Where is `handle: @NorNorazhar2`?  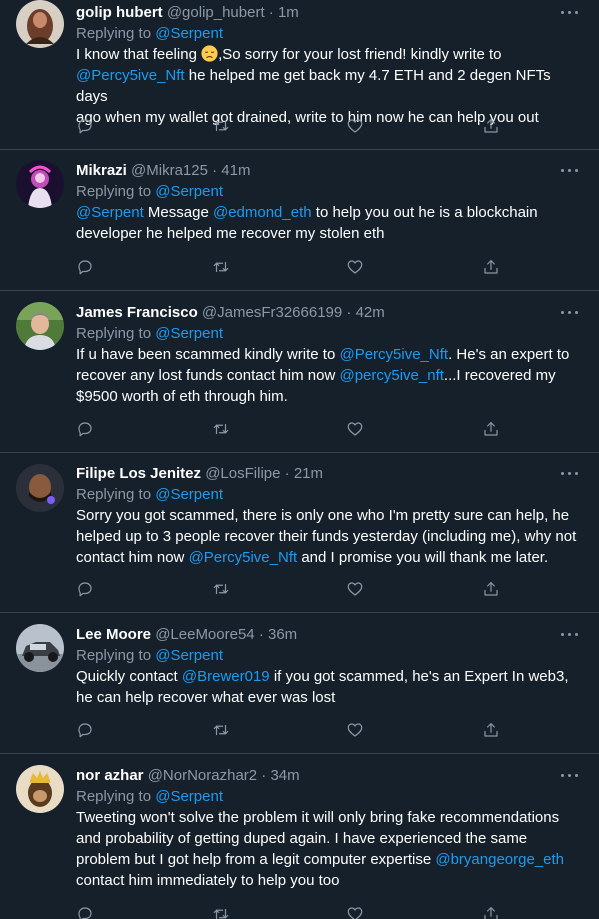
handle: @NorNorazhar2 is located at coordinates (202, 775).